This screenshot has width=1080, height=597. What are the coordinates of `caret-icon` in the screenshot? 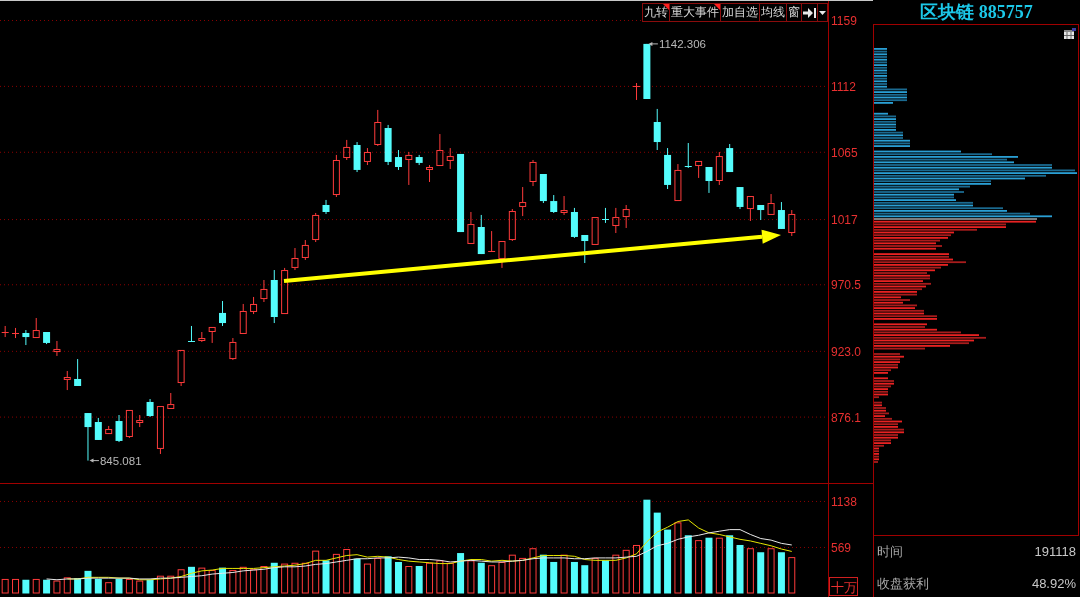 It's located at (822, 12).